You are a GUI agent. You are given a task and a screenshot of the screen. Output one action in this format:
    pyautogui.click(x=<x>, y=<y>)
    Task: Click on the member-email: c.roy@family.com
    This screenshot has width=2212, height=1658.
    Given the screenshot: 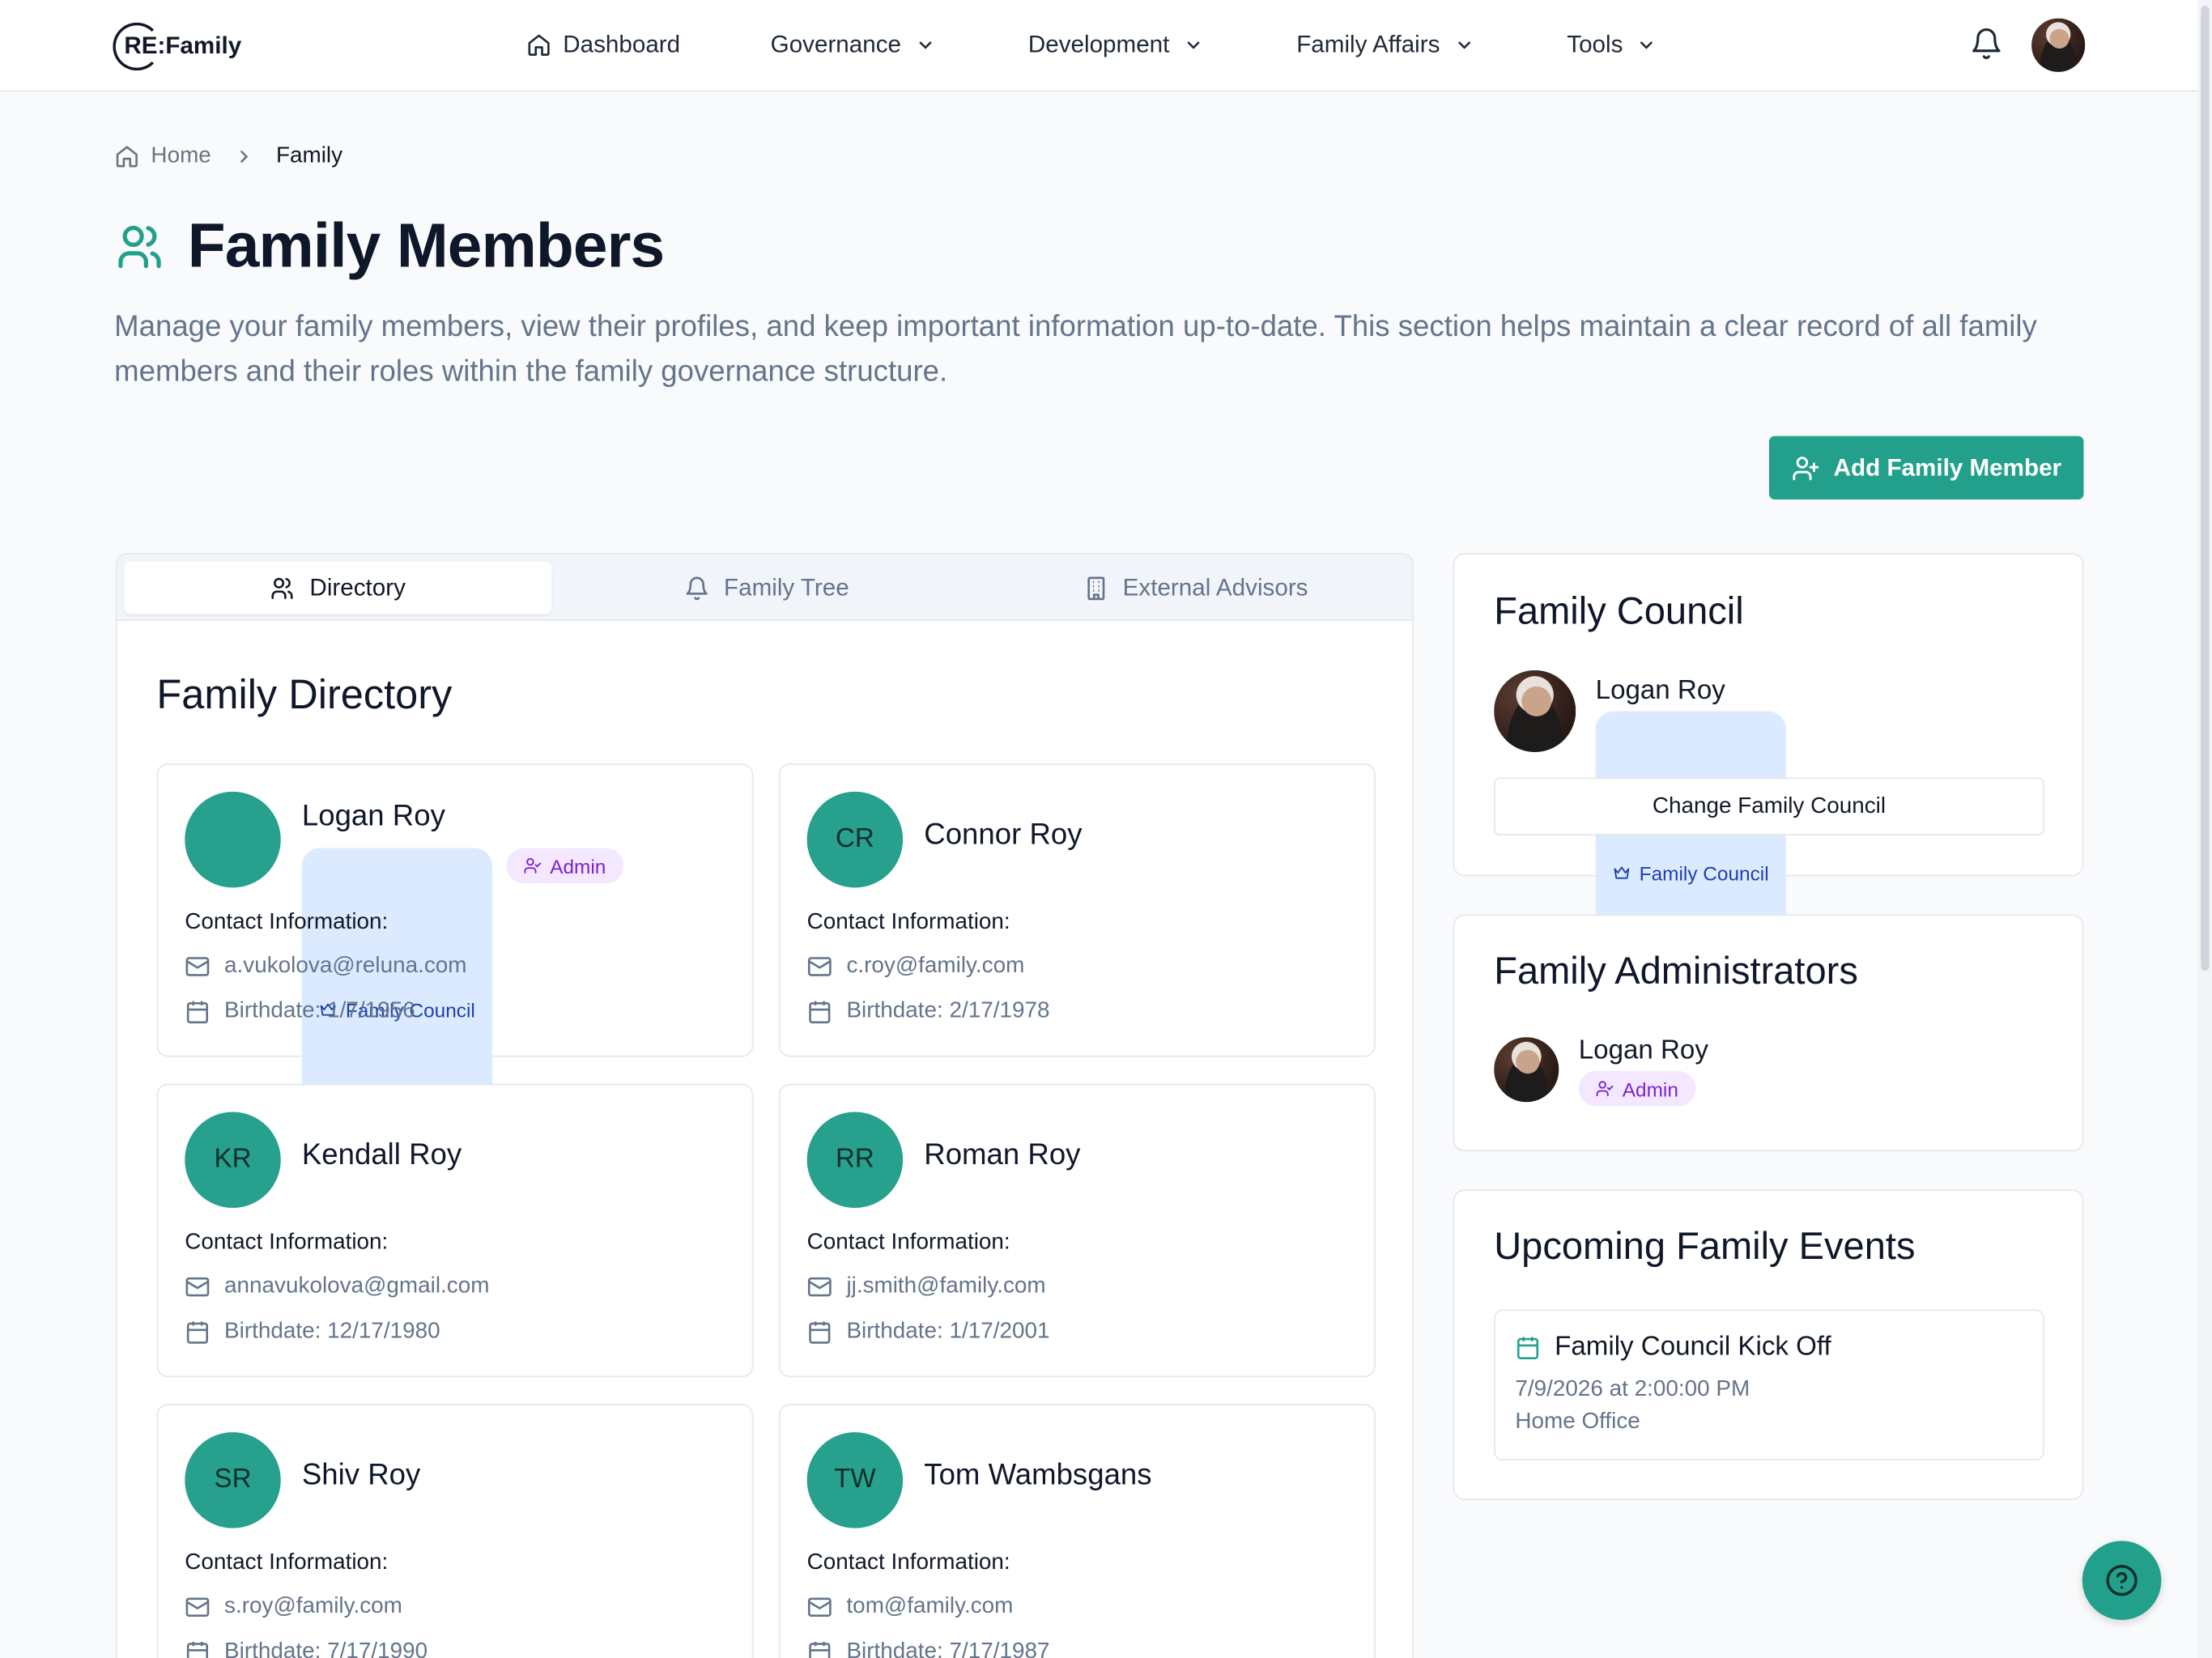 What is the action you would take?
    pyautogui.click(x=916, y=966)
    